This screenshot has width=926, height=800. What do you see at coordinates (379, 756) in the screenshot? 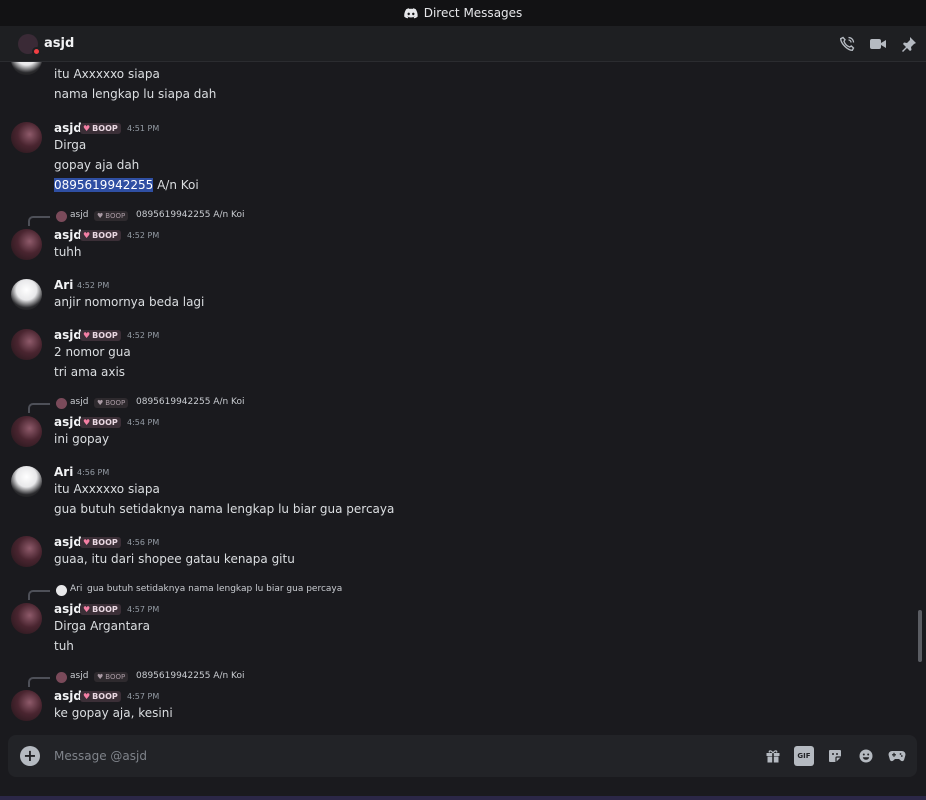
I see `message-input` at bounding box center [379, 756].